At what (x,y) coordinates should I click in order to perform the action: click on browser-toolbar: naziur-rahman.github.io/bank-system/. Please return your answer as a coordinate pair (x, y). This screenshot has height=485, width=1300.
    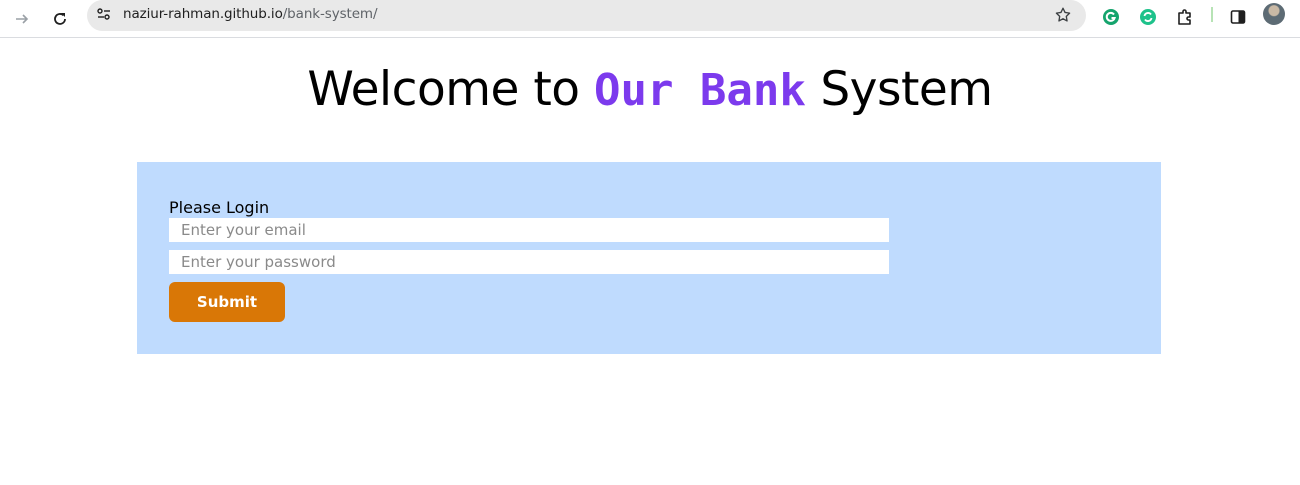
    Looking at the image, I should click on (650, 19).